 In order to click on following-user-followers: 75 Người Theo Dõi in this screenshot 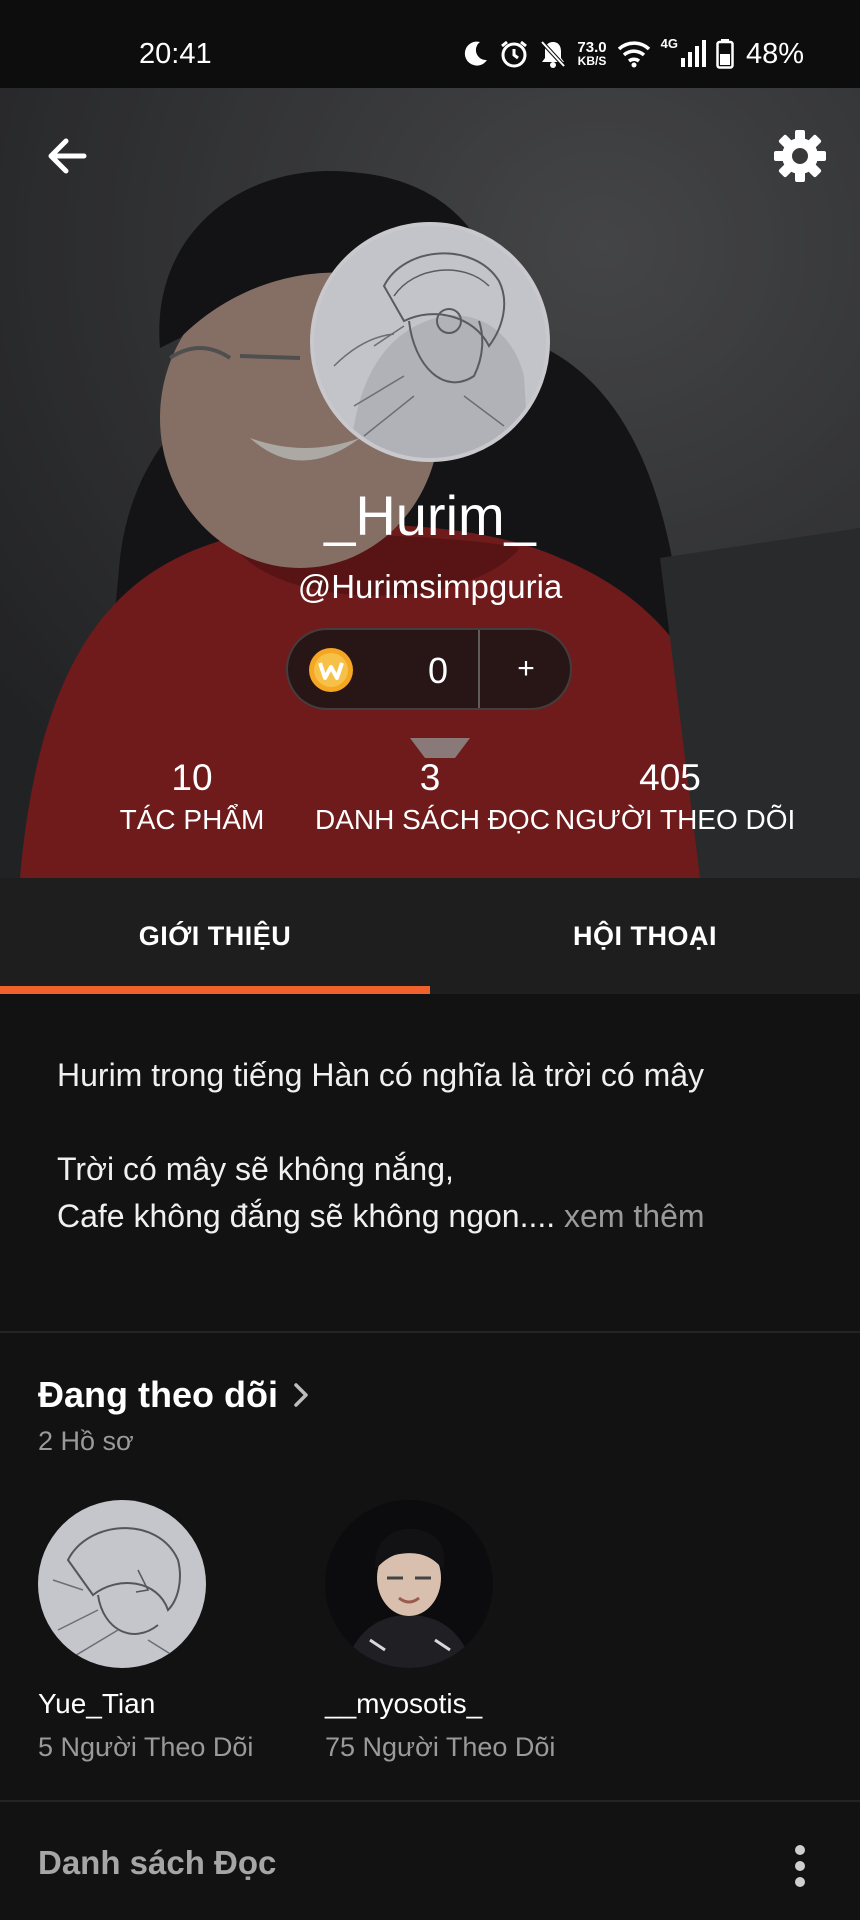, I will do `click(440, 1747)`.